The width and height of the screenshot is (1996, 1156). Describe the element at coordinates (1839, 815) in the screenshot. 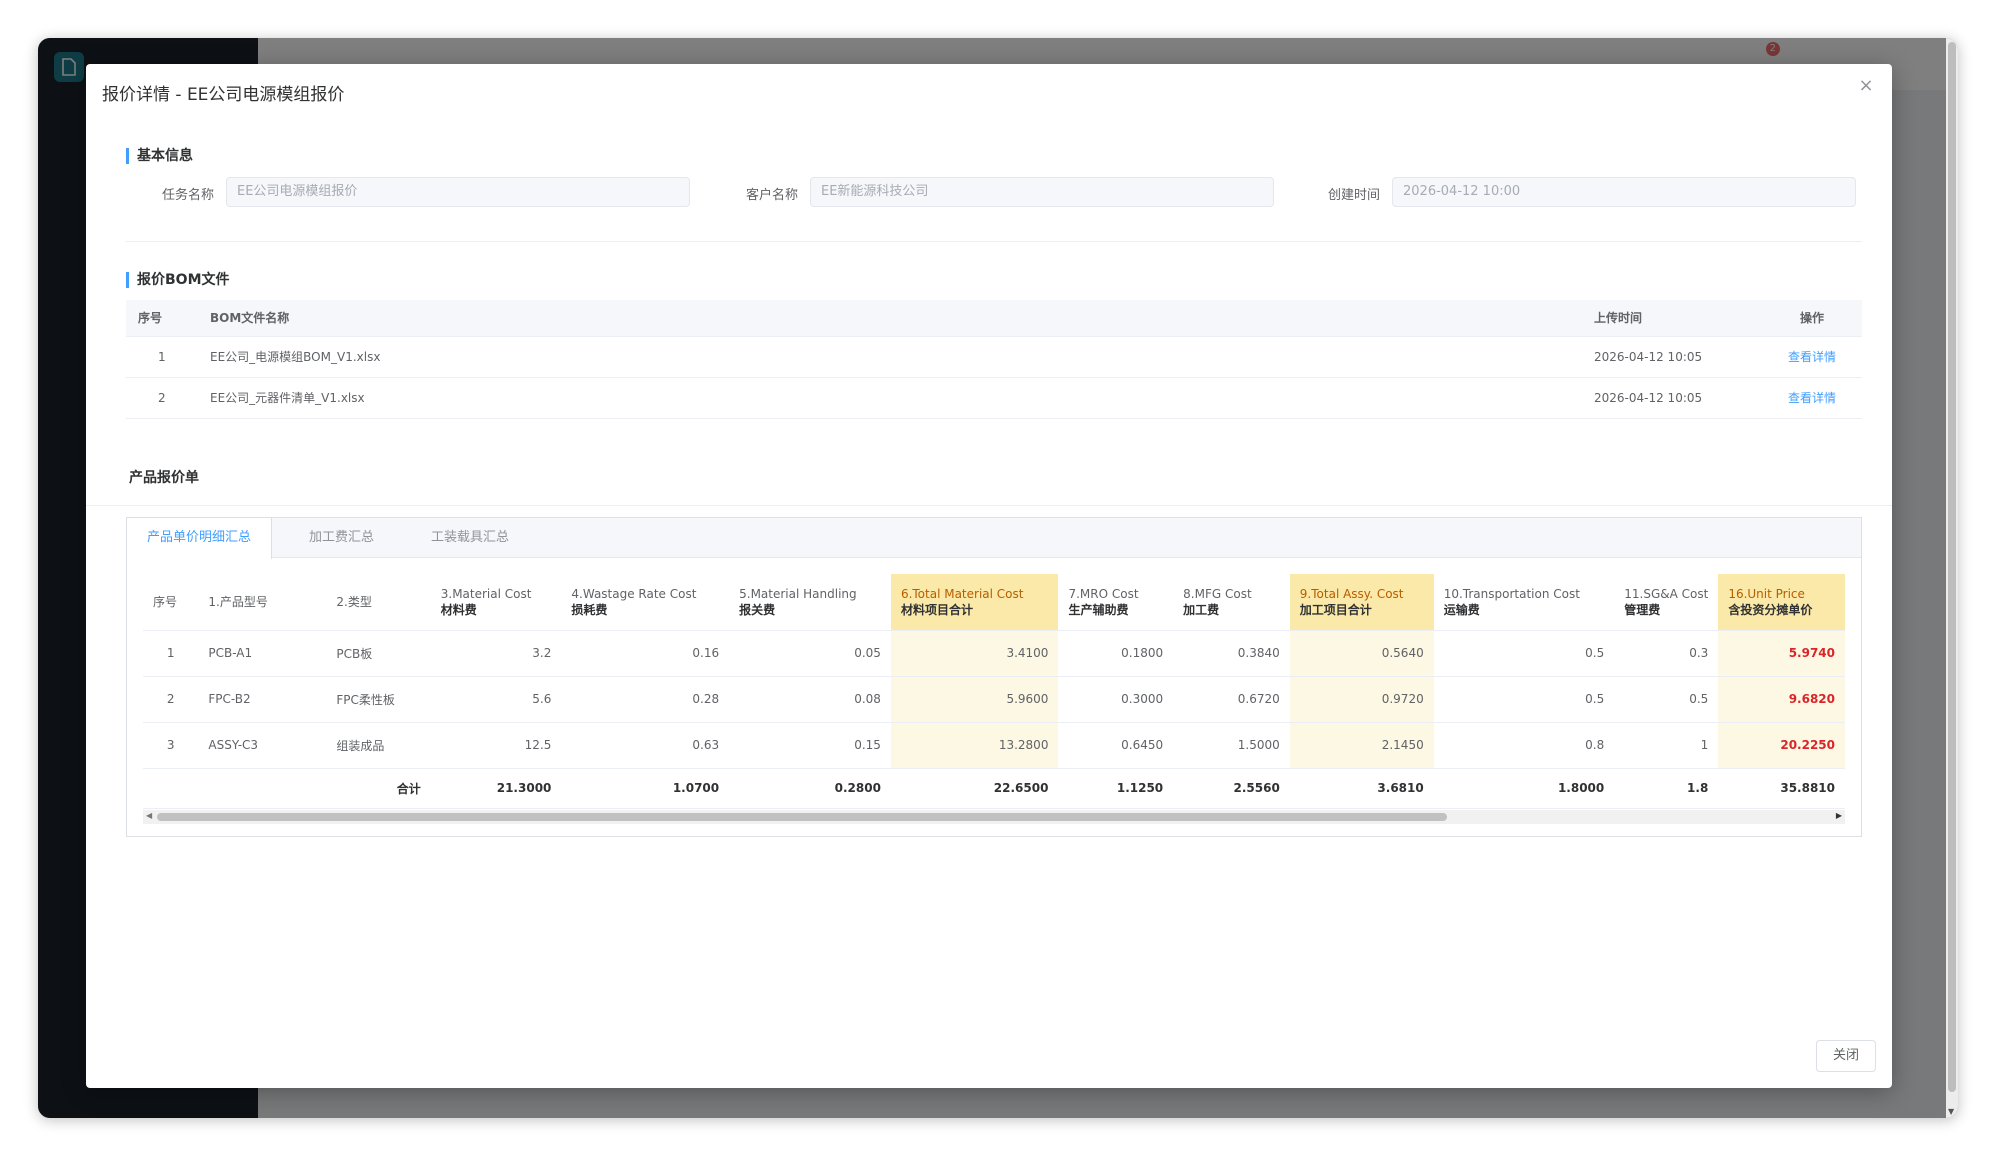

I see `scroll-right-icon: ▶` at that location.